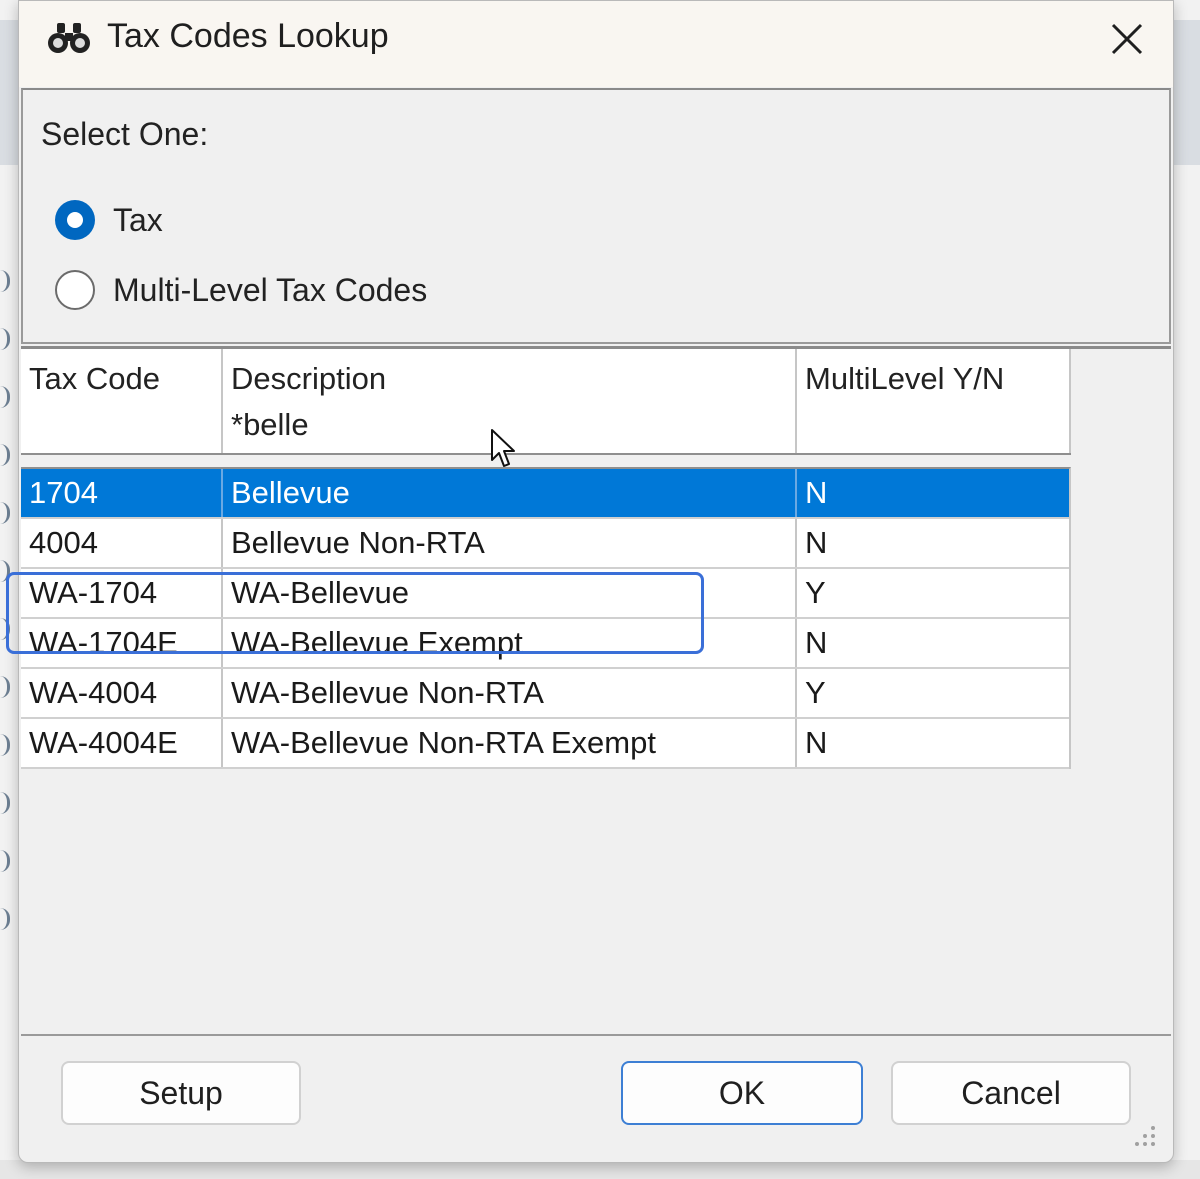 The width and height of the screenshot is (1200, 1179). I want to click on description-filter-input: *belle, so click(270, 425).